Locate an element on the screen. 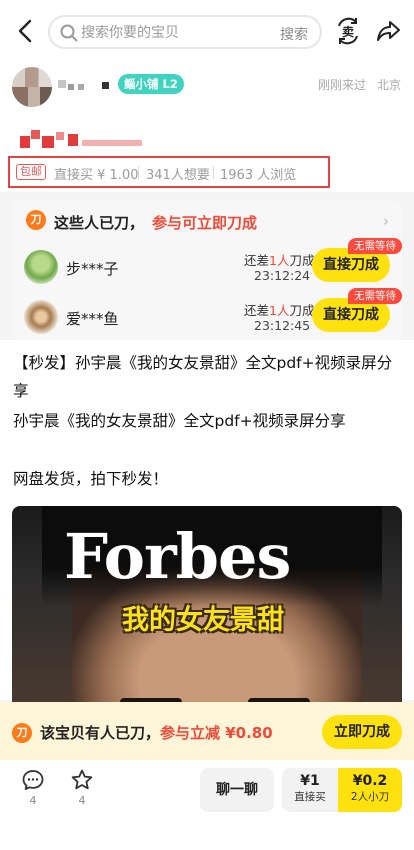 Image resolution: width=414 pixels, height=850 pixels. last-visit-text: 刚刚来过 is located at coordinates (342, 85).